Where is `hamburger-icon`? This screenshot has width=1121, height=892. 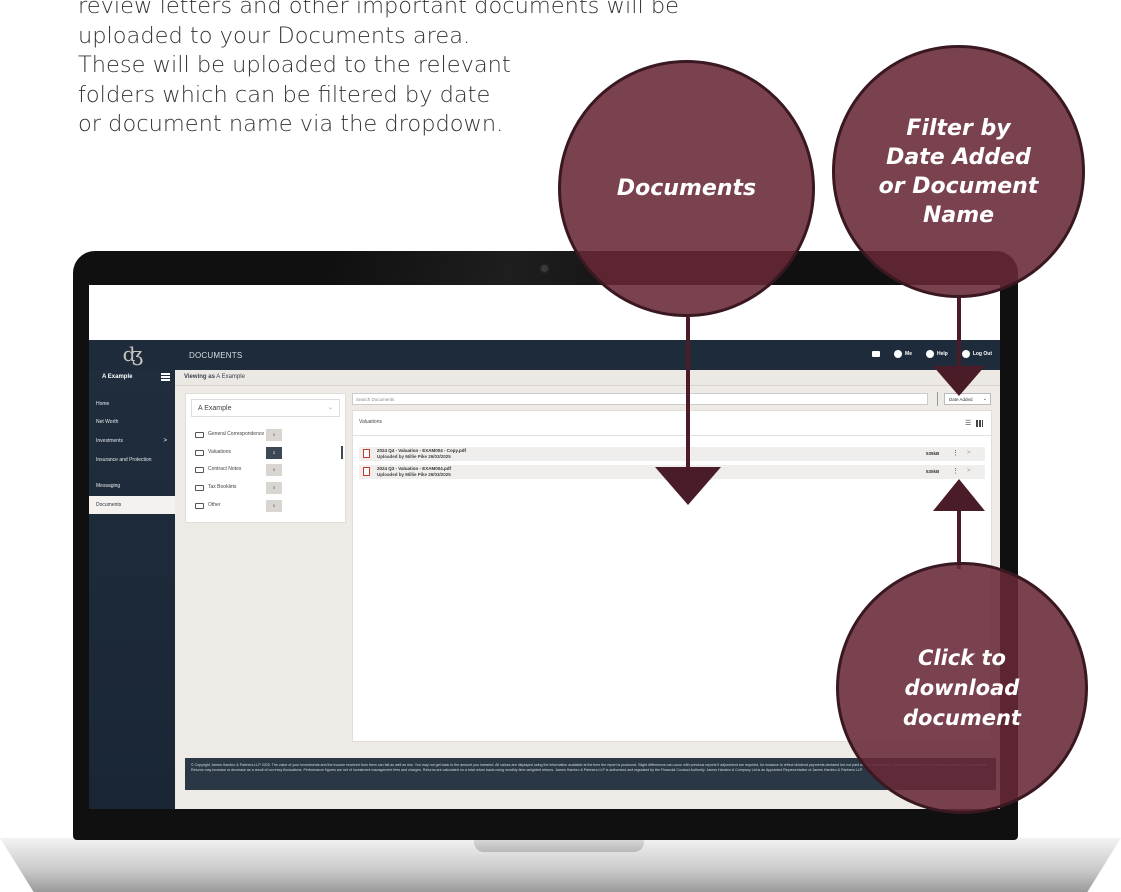 hamburger-icon is located at coordinates (165, 377).